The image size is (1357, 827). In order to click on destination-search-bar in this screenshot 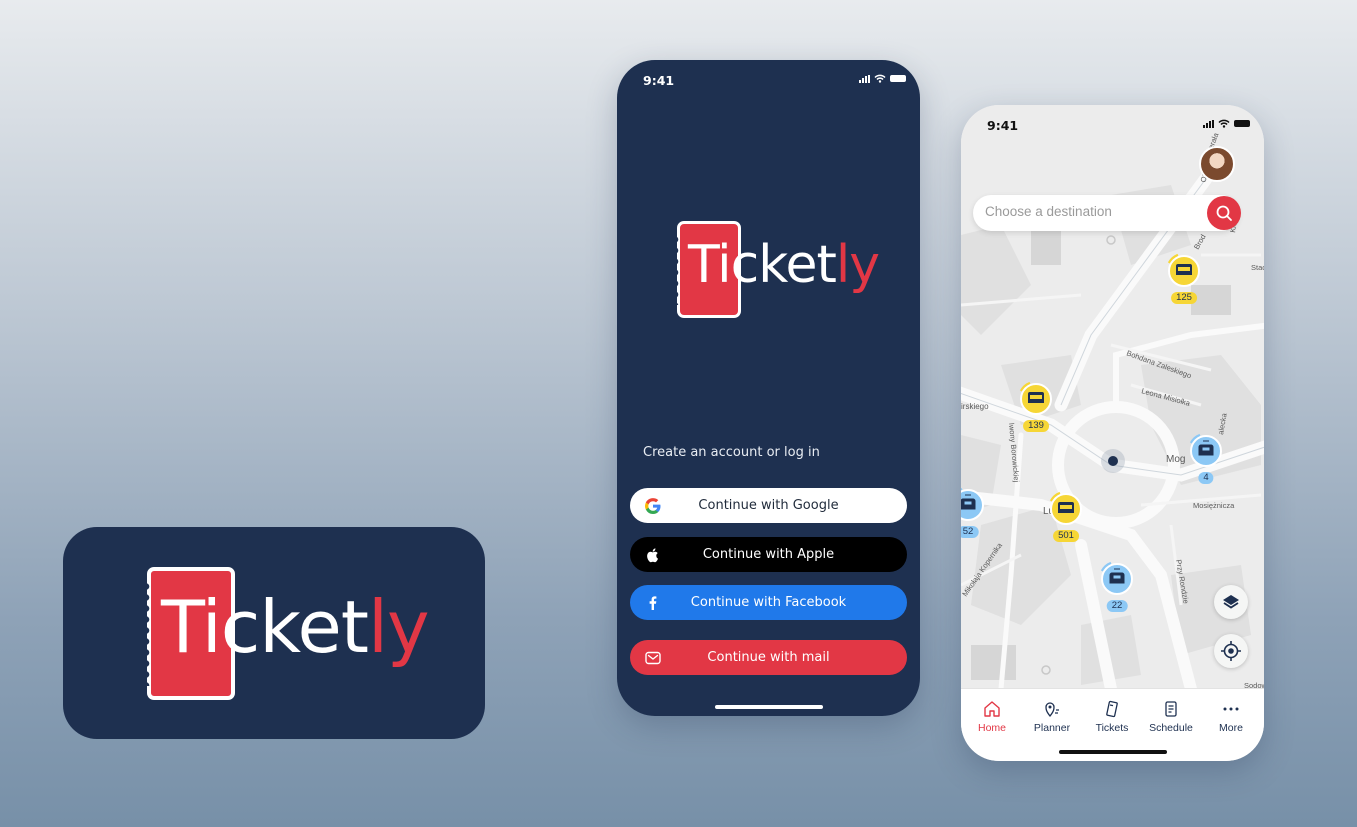, I will do `click(1107, 213)`.